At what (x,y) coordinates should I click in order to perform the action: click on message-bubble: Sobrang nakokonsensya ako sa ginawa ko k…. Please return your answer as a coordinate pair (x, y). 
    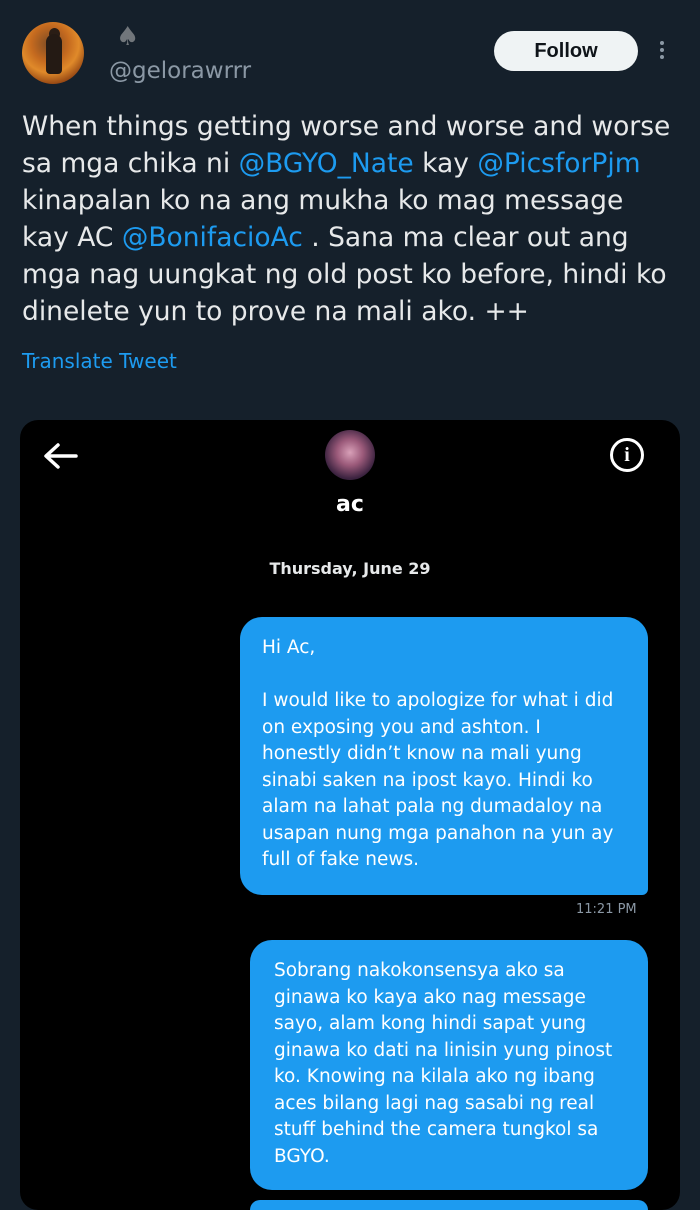
    Looking at the image, I should click on (449, 1065).